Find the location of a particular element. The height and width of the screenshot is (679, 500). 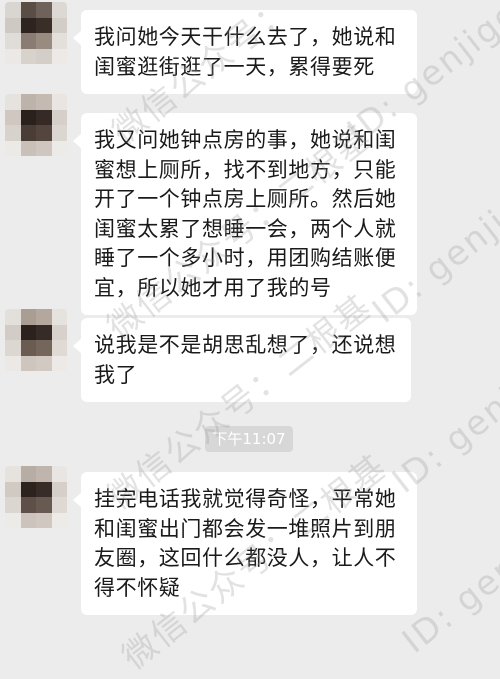

message-line: 闺蜜太累了想睡一会，两个人就 is located at coordinates (245, 228).